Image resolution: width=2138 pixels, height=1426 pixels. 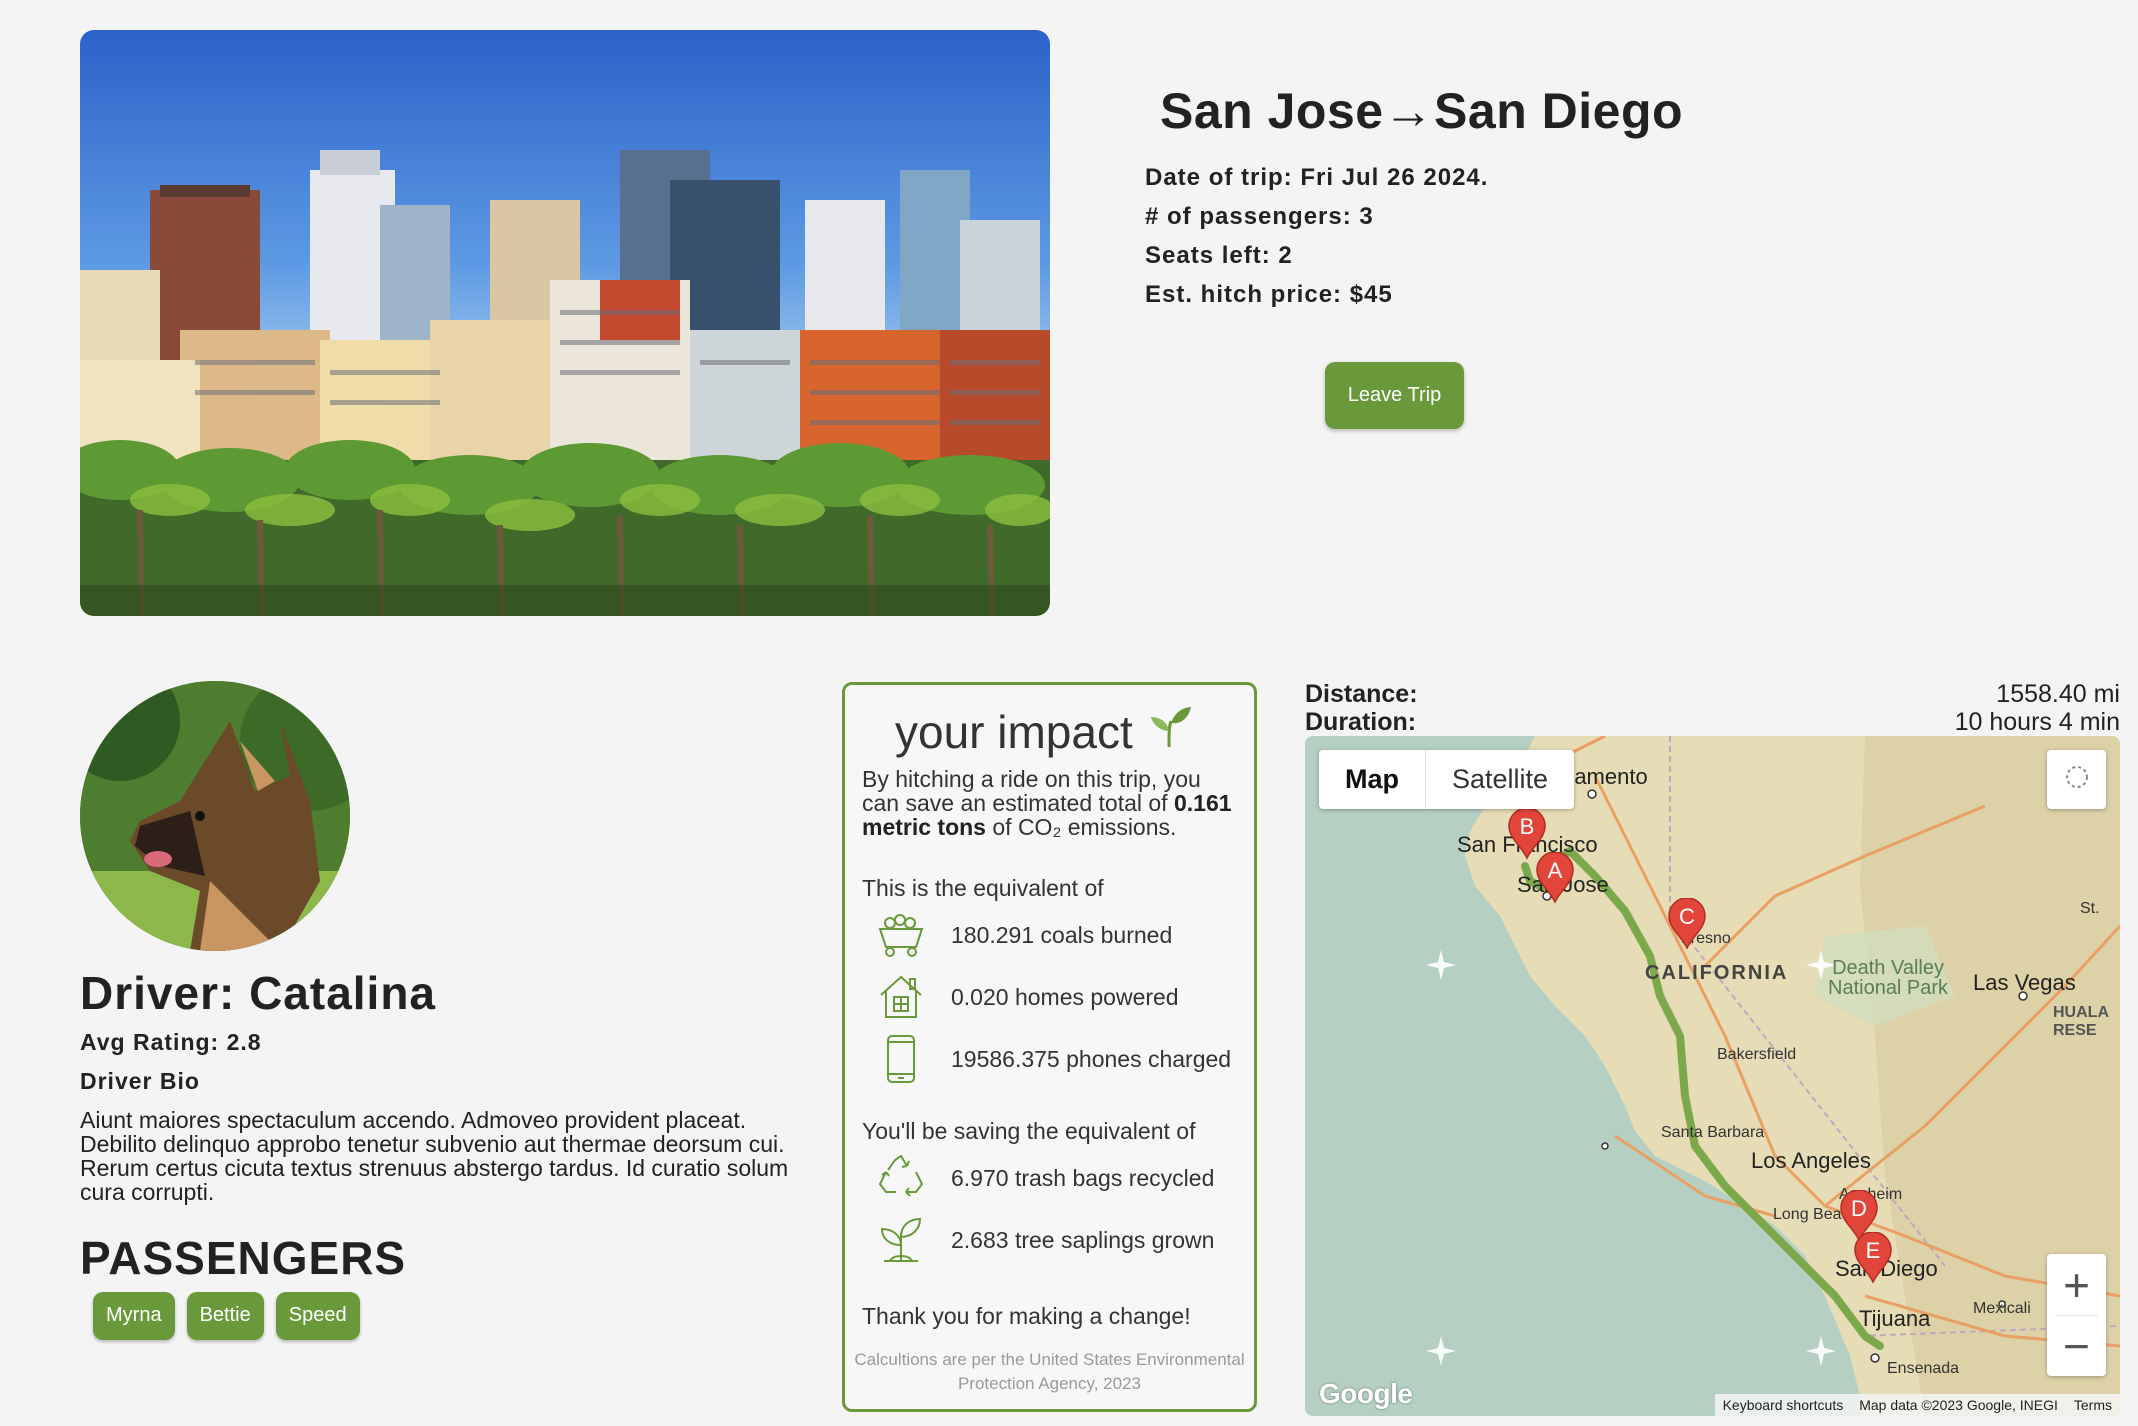 What do you see at coordinates (1527, 826) in the screenshot?
I see `route-marker-b-label: B` at bounding box center [1527, 826].